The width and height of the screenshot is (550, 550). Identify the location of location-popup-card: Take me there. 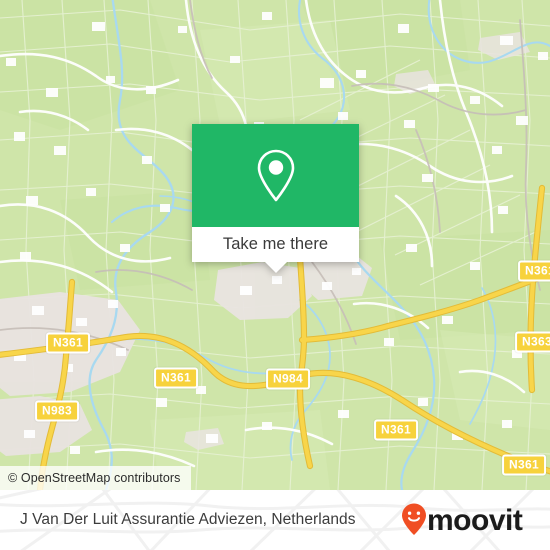
(275, 198).